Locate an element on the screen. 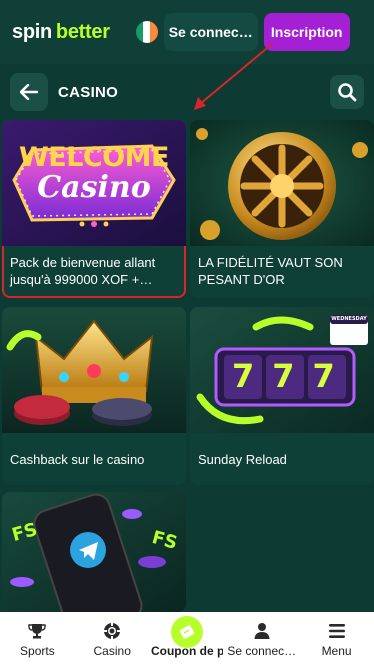 The height and width of the screenshot is (668, 374). casino-chip-icon is located at coordinates (112, 631).